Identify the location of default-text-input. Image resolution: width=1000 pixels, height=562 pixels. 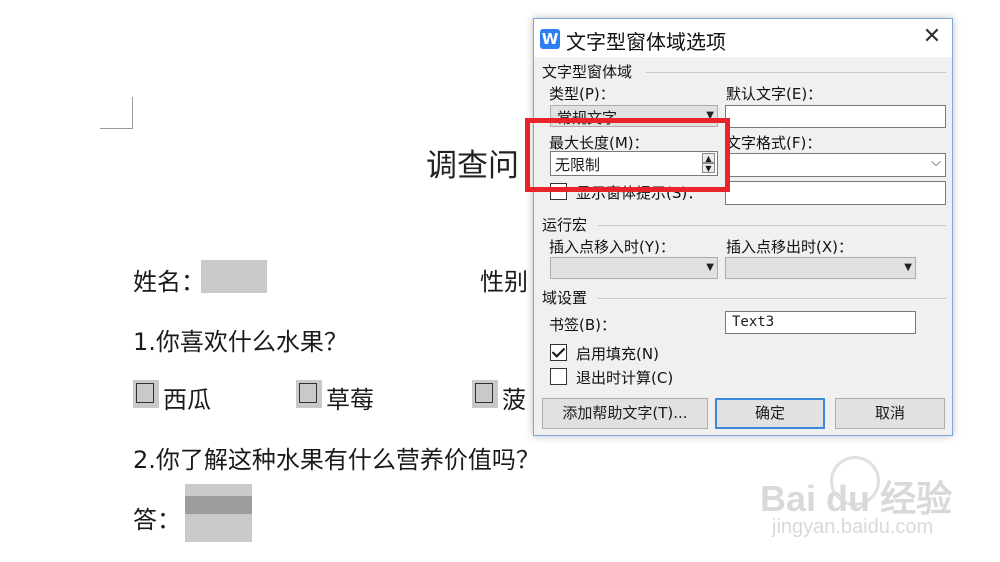
(835, 116).